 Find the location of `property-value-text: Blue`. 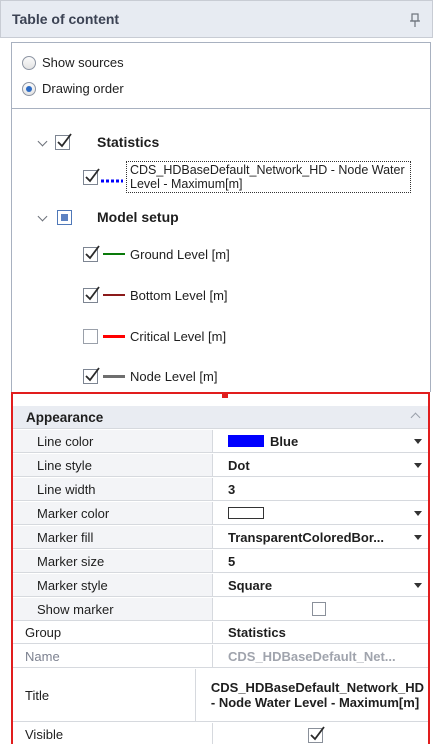

property-value-text: Blue is located at coordinates (284, 441).